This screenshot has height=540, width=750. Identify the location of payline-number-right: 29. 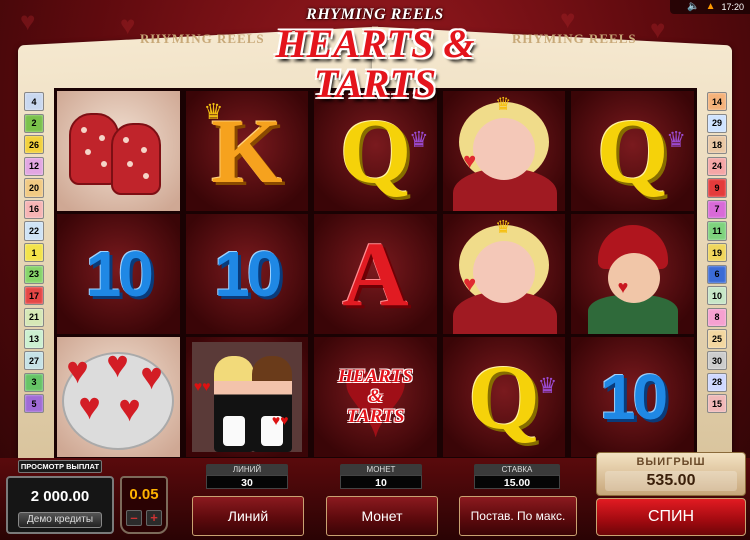
(717, 123).